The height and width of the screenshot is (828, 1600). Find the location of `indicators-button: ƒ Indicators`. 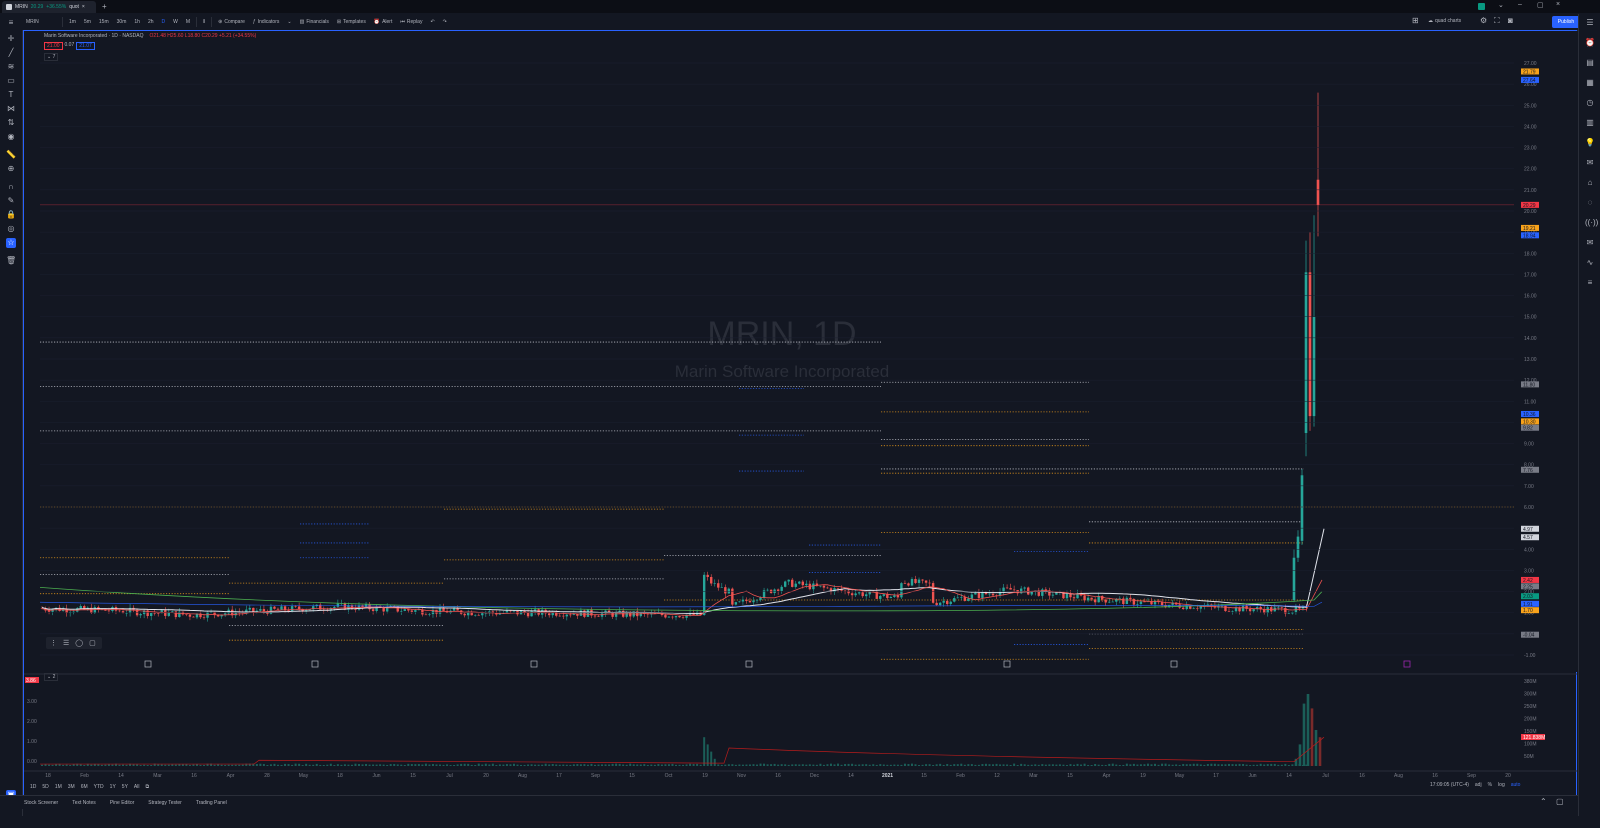

indicators-button: ƒ Indicators is located at coordinates (266, 22).